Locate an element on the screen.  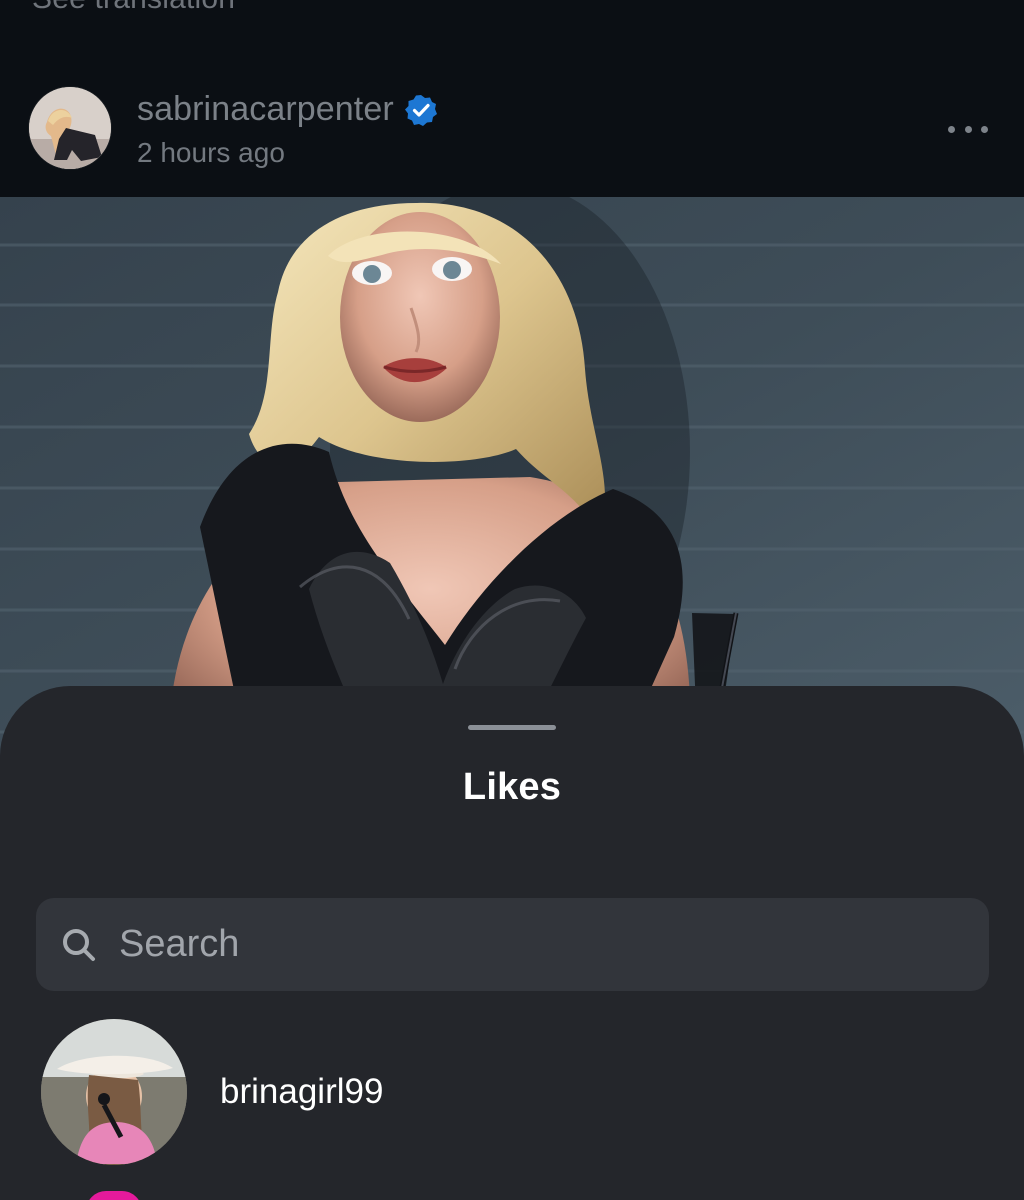
username-row: sabrinacarpenter is located at coordinates (287, 109).